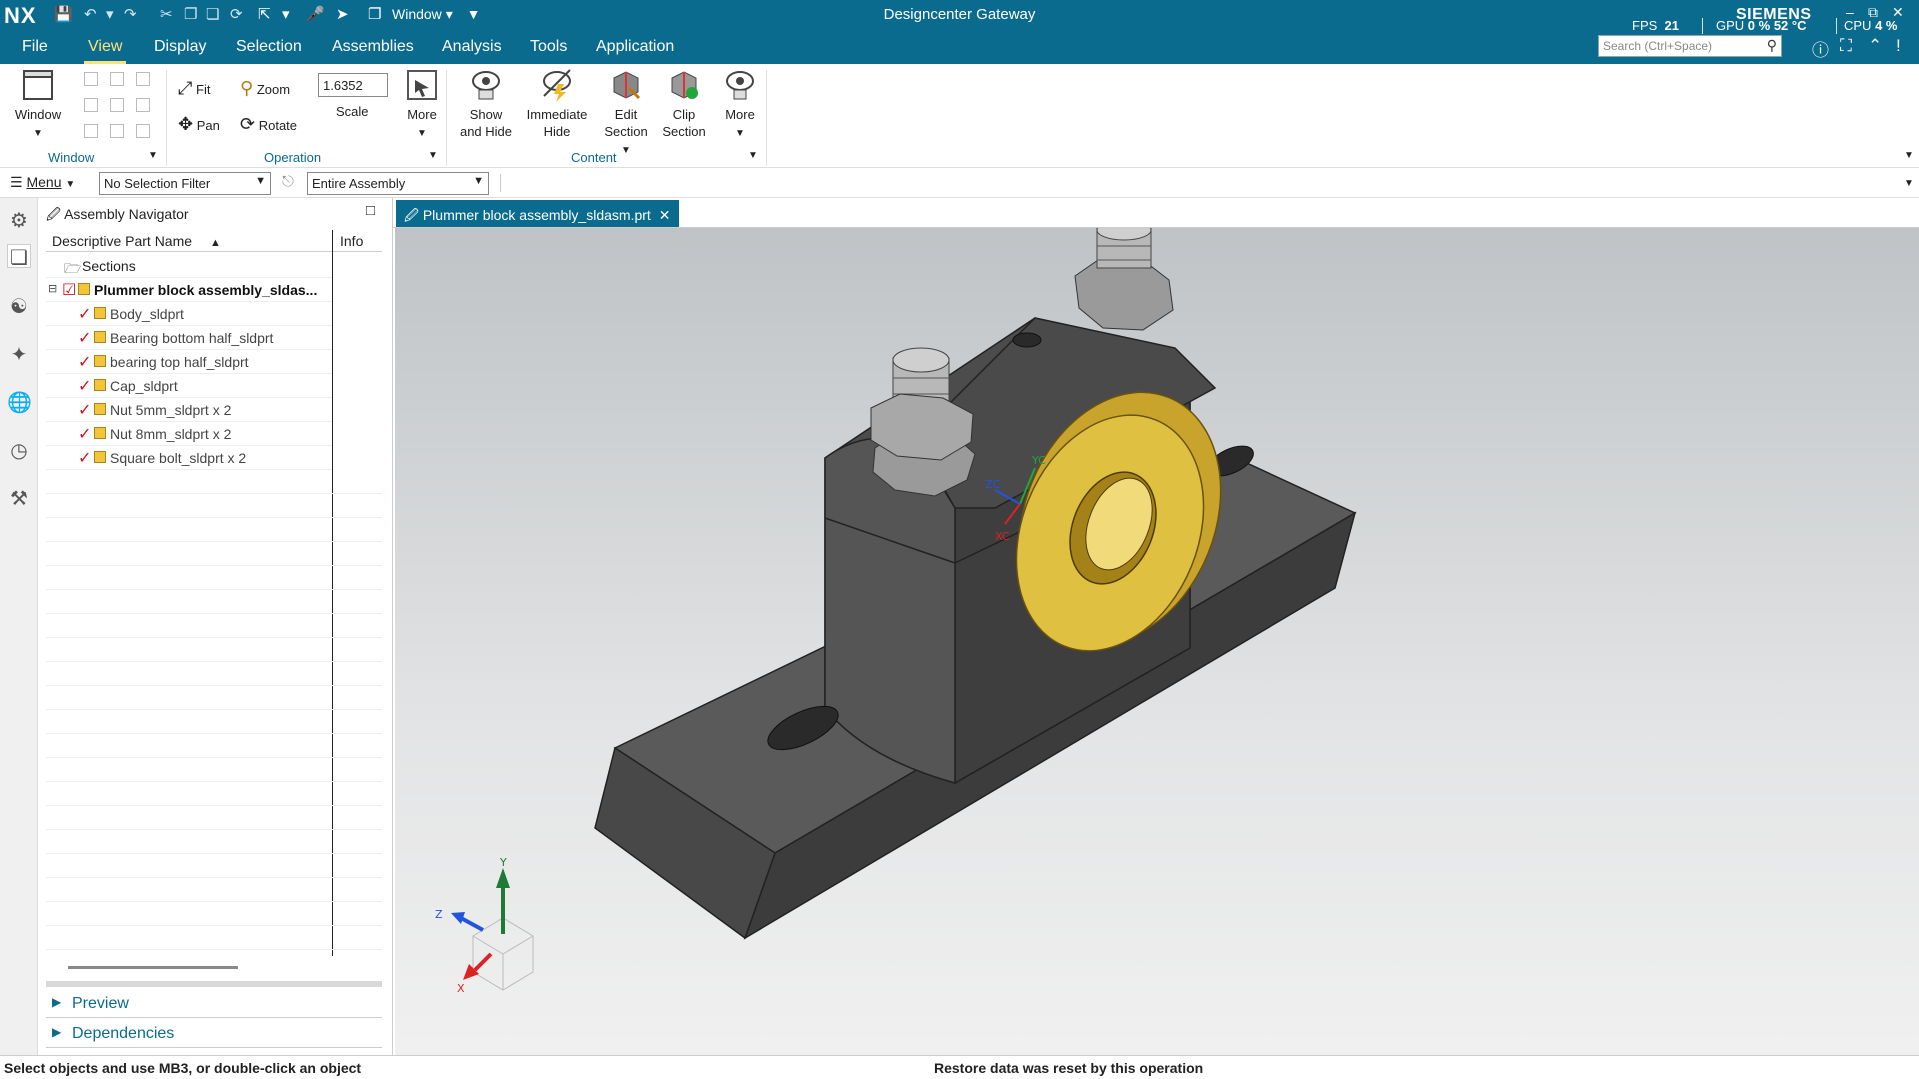  Describe the element at coordinates (626, 131) in the screenshot. I see `edit-section-label-2: Section` at that location.